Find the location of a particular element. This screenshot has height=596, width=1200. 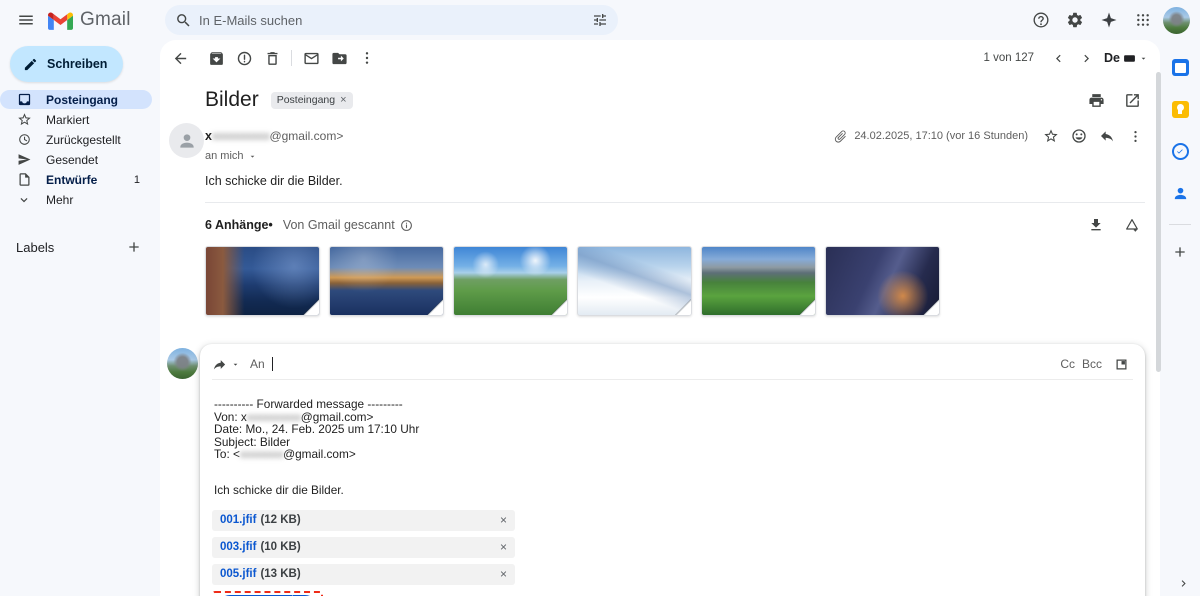

help-button is located at coordinates (1041, 20).